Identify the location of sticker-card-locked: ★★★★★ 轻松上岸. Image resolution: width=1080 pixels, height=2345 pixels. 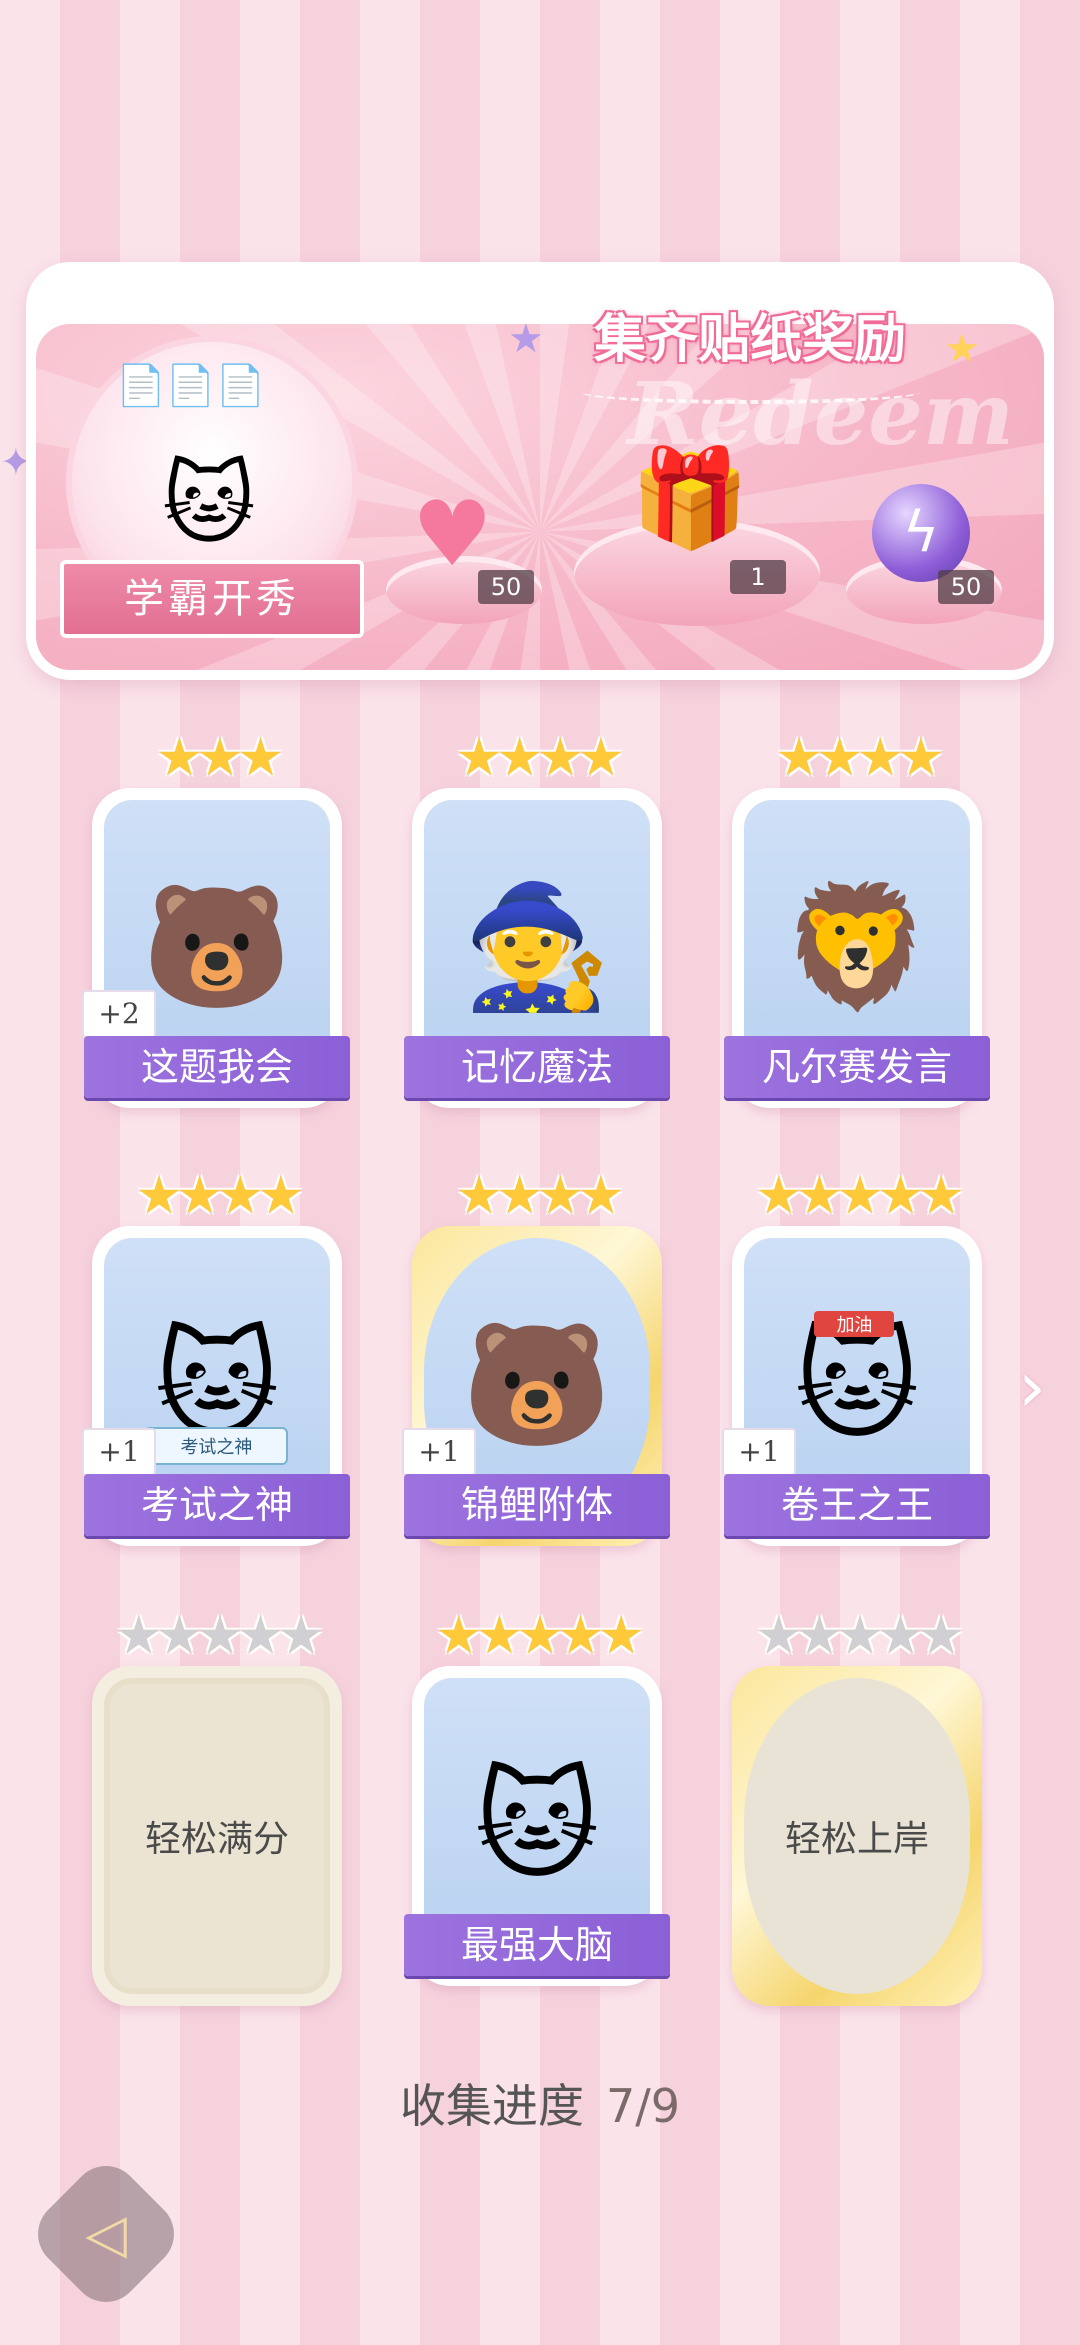
(857, 1806).